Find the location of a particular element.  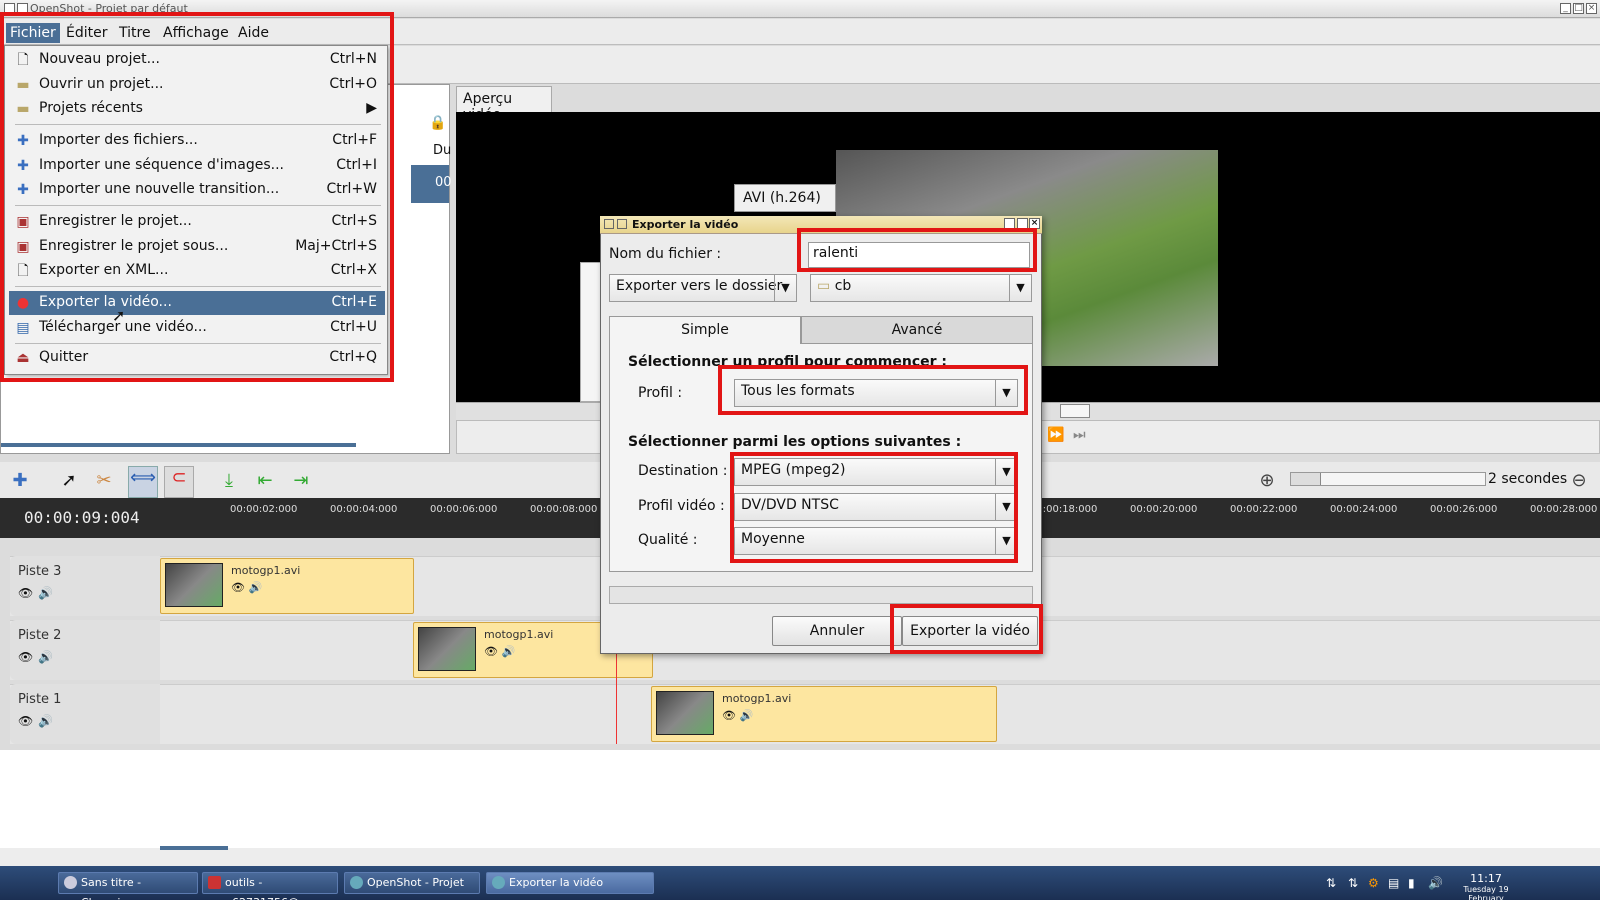

clock-date: Tuesday 19 February is located at coordinates (1486, 892).